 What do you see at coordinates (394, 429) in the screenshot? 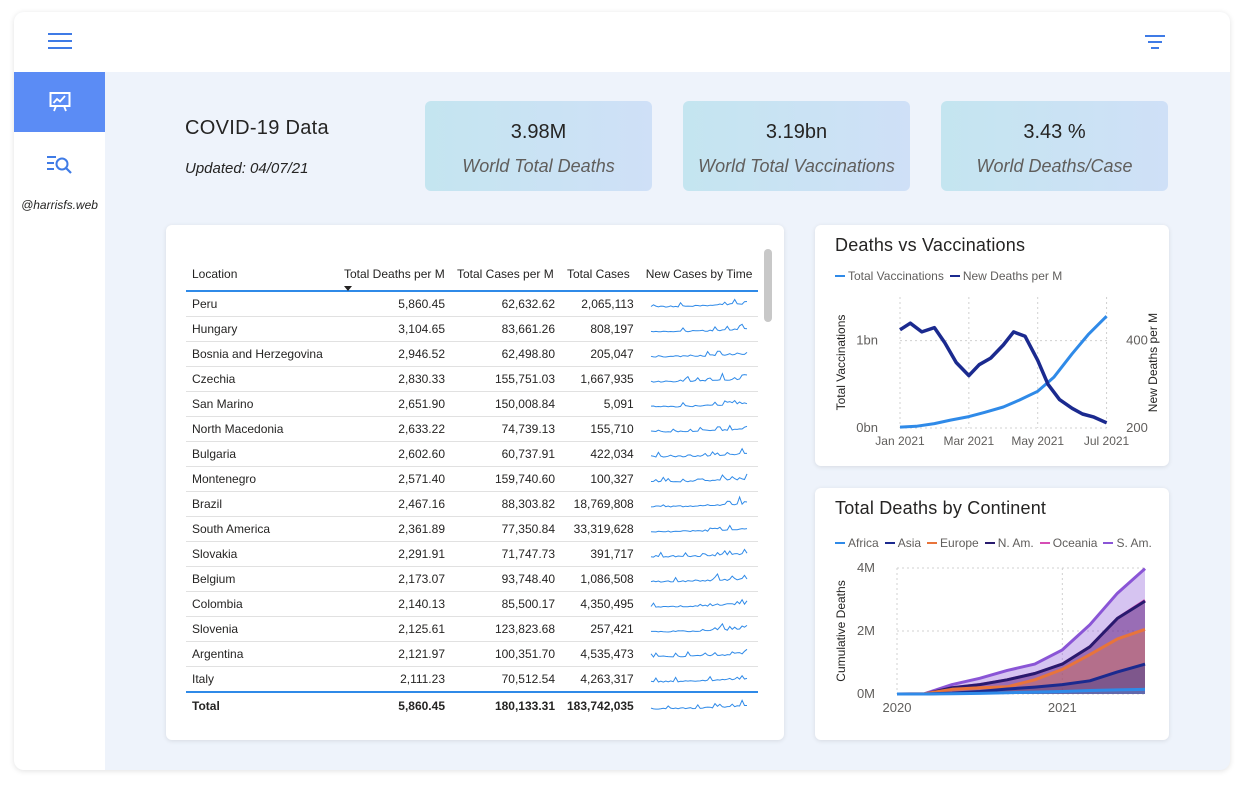
I see `row-deaths-per-m: 2,633.22` at bounding box center [394, 429].